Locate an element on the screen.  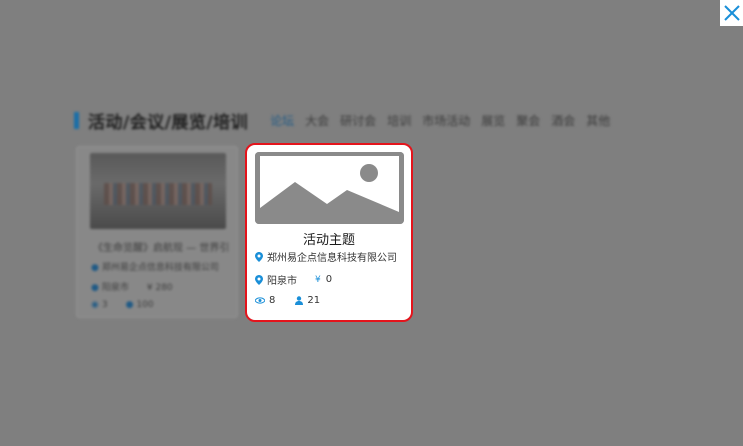
view-count: 8 is located at coordinates (272, 300).